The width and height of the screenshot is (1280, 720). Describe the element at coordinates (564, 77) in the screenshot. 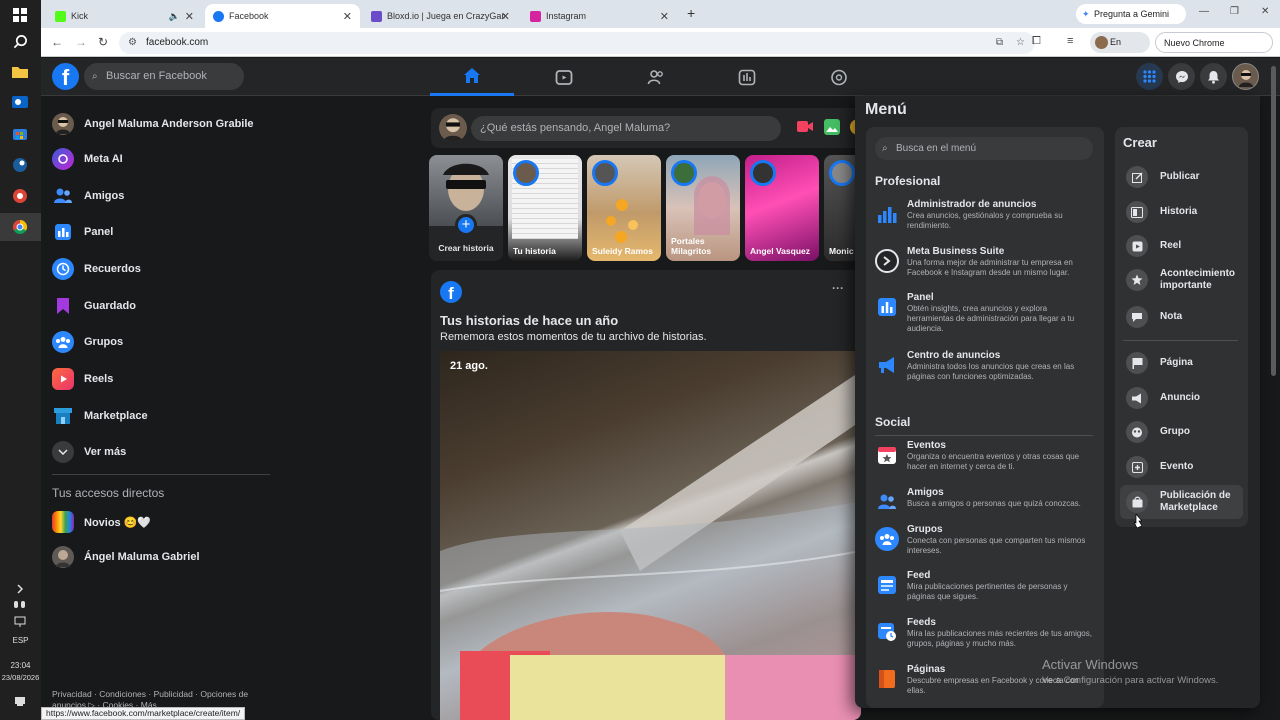

I see `nav-video-tab` at that location.